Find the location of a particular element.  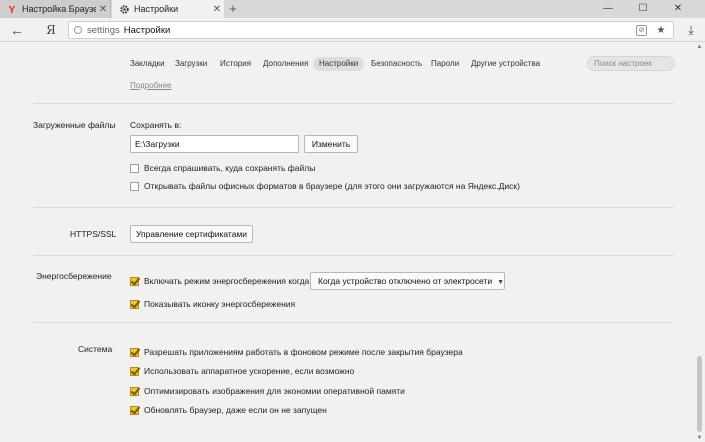

svg-text: Y is located at coordinates (12, 9).